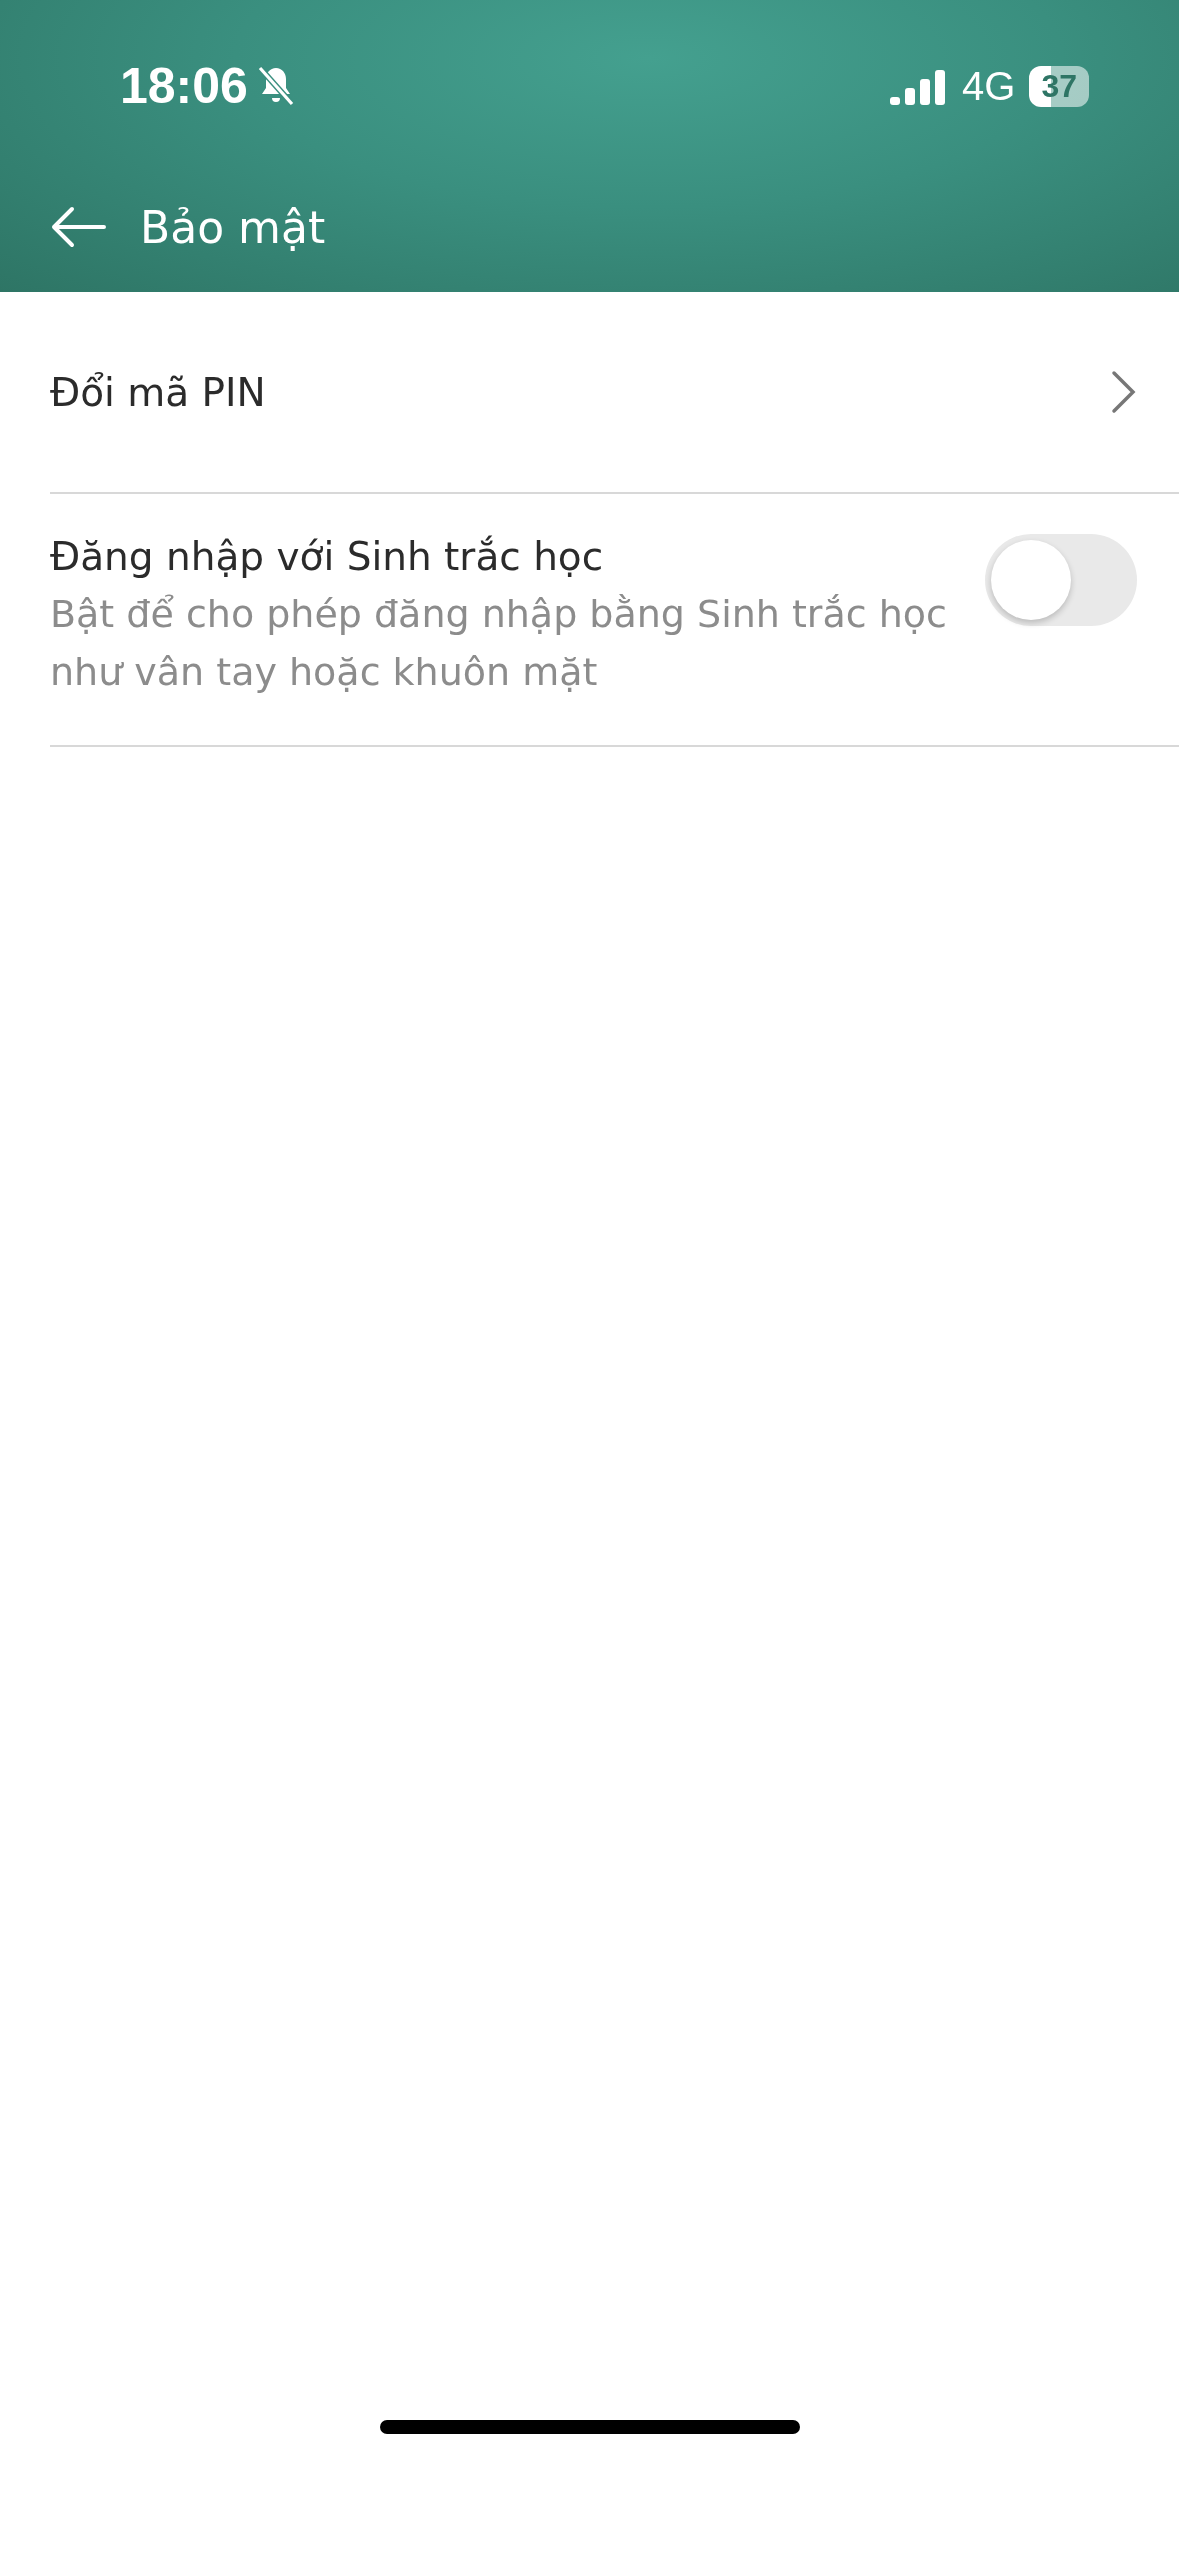  I want to click on page-title: Bảo mật, so click(233, 227).